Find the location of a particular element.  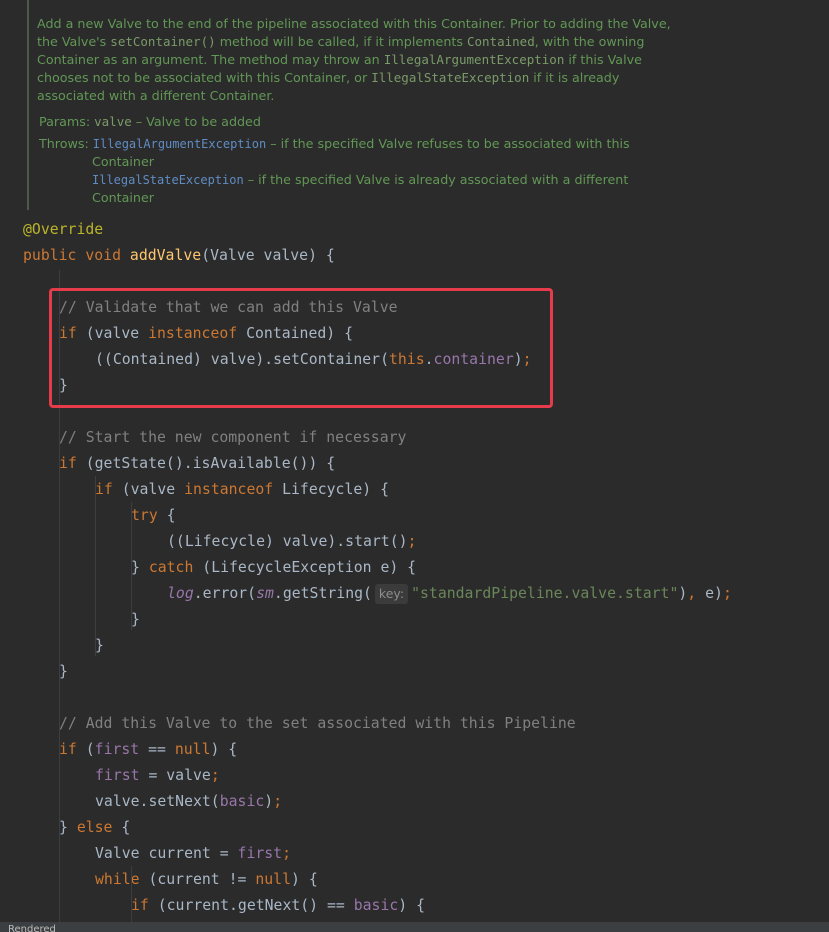

parameter-hint: key: is located at coordinates (391, 594).